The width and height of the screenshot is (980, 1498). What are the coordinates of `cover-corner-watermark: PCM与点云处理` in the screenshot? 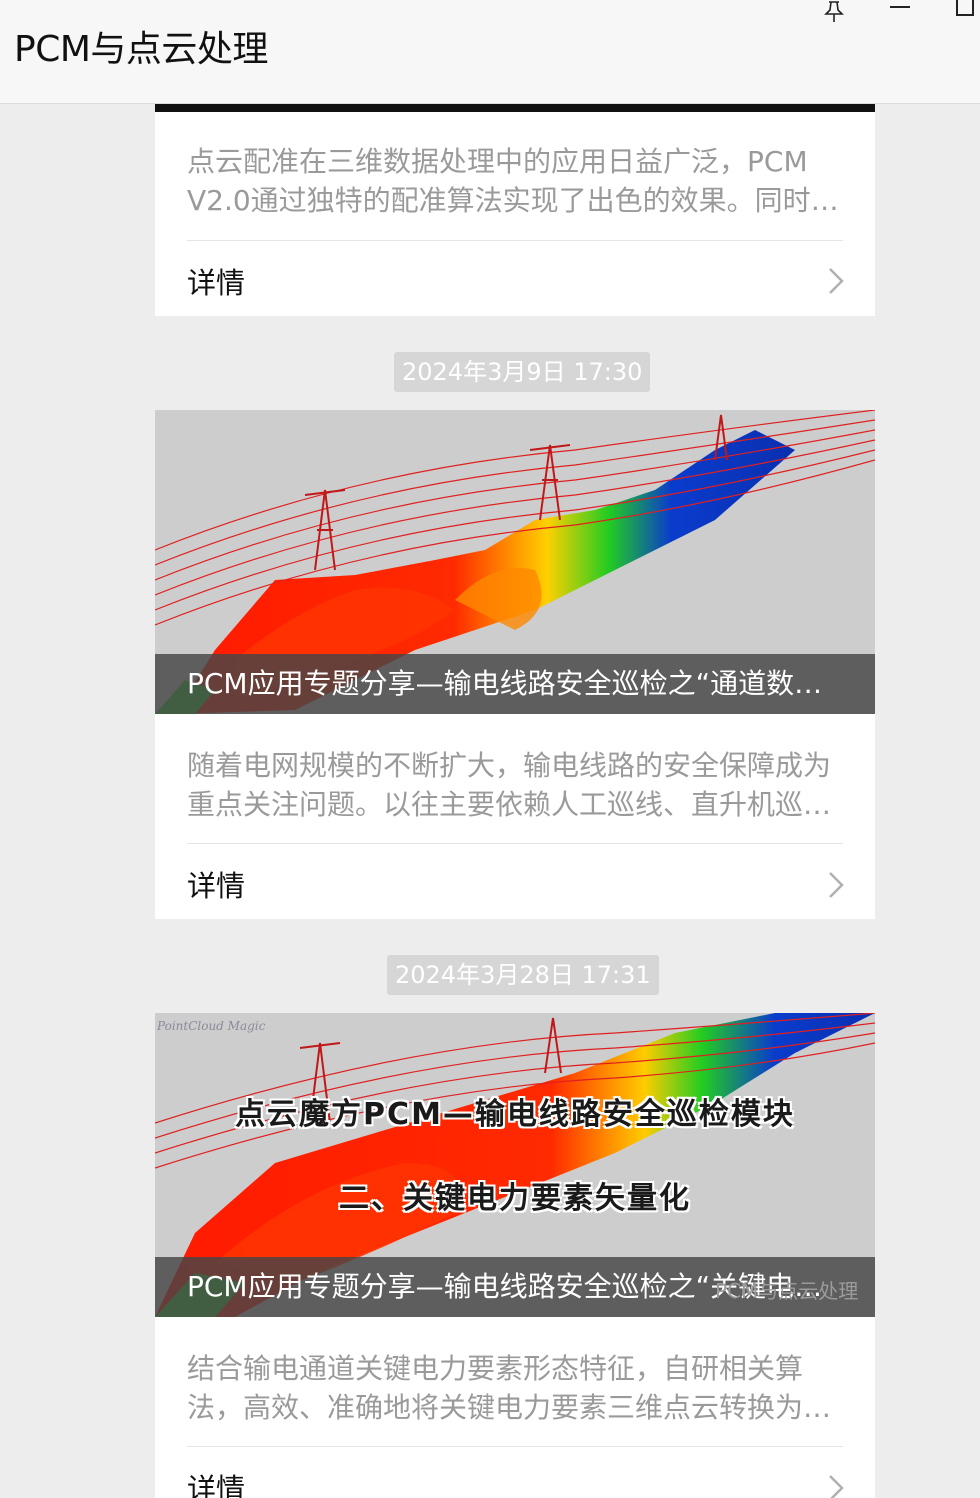 It's located at (787, 1291).